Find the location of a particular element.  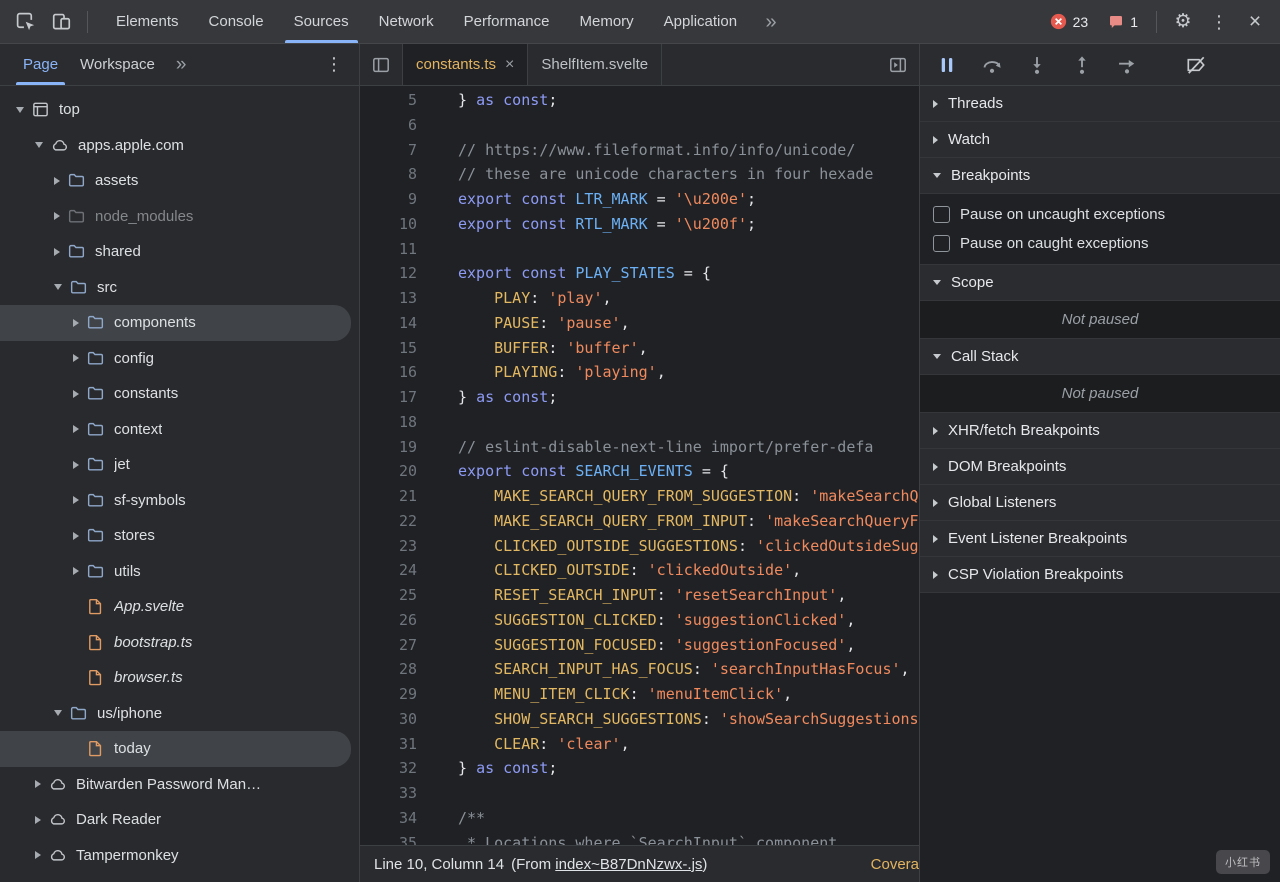

devtools-tab-application: Application is located at coordinates (700, 21).